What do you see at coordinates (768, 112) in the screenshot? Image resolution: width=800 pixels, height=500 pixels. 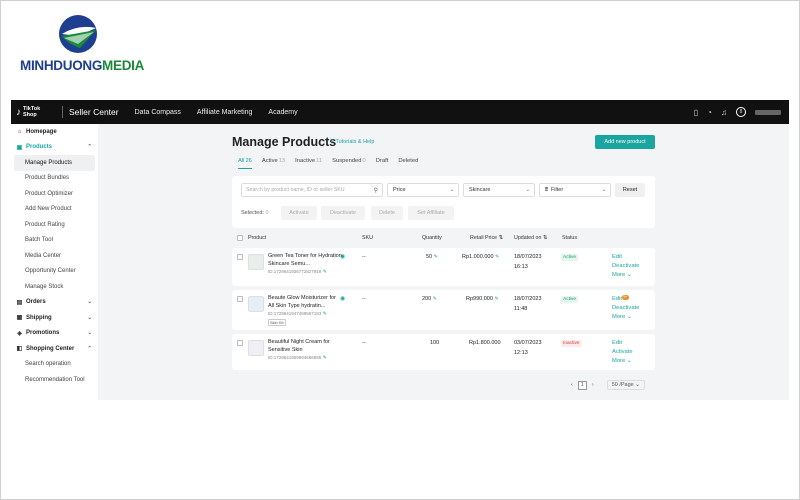 I see `user-name-redacted` at bounding box center [768, 112].